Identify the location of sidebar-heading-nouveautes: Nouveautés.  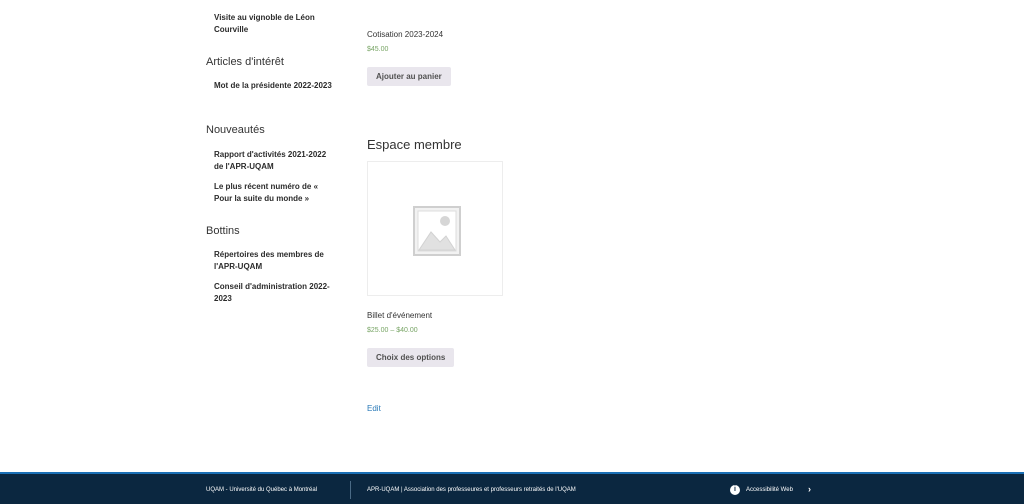
(235, 130).